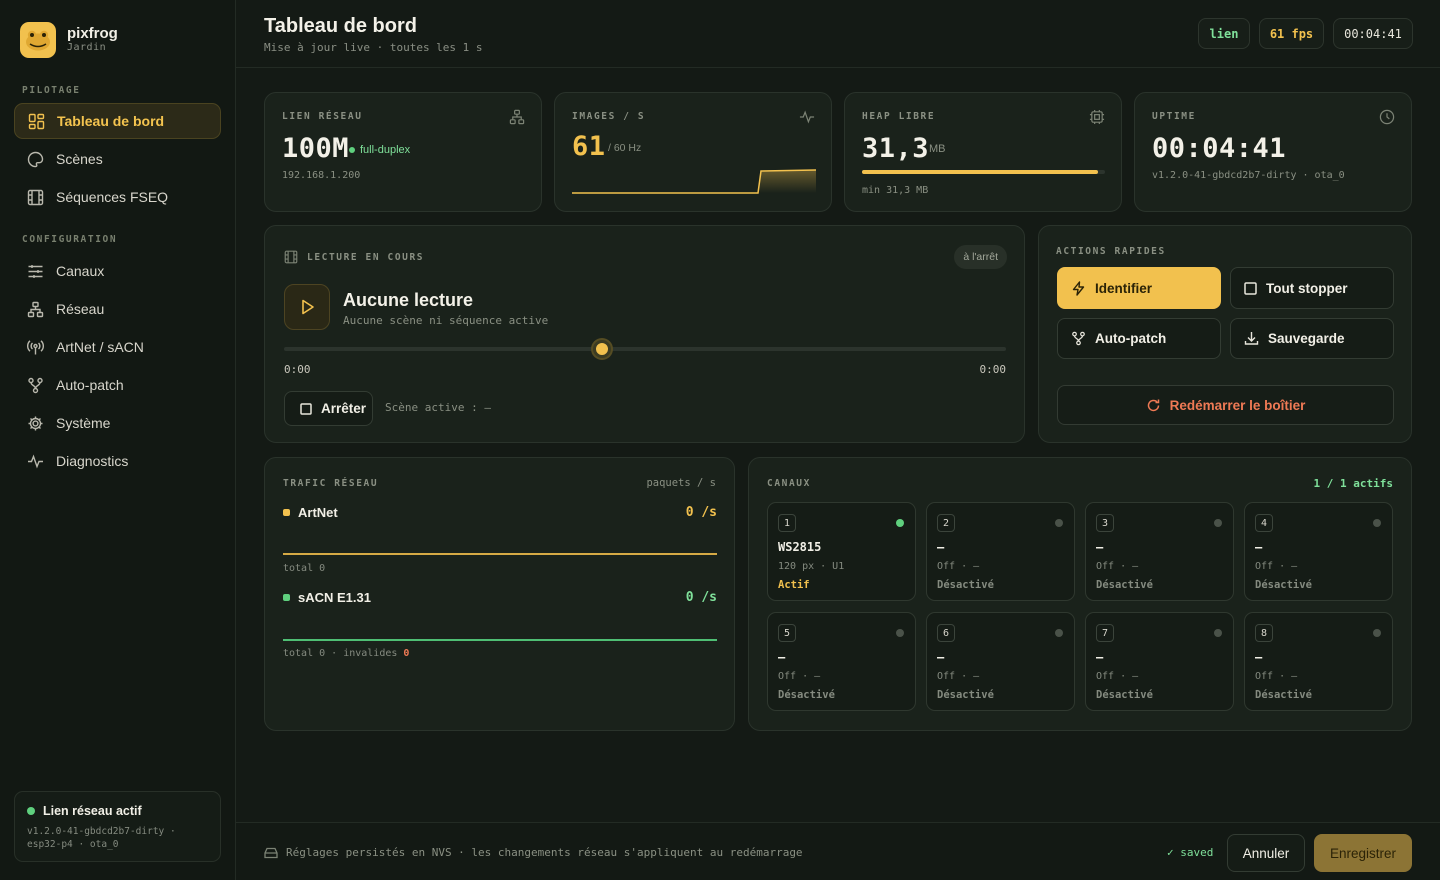 This screenshot has height=880, width=1440. What do you see at coordinates (645, 349) in the screenshot?
I see `seek-track` at bounding box center [645, 349].